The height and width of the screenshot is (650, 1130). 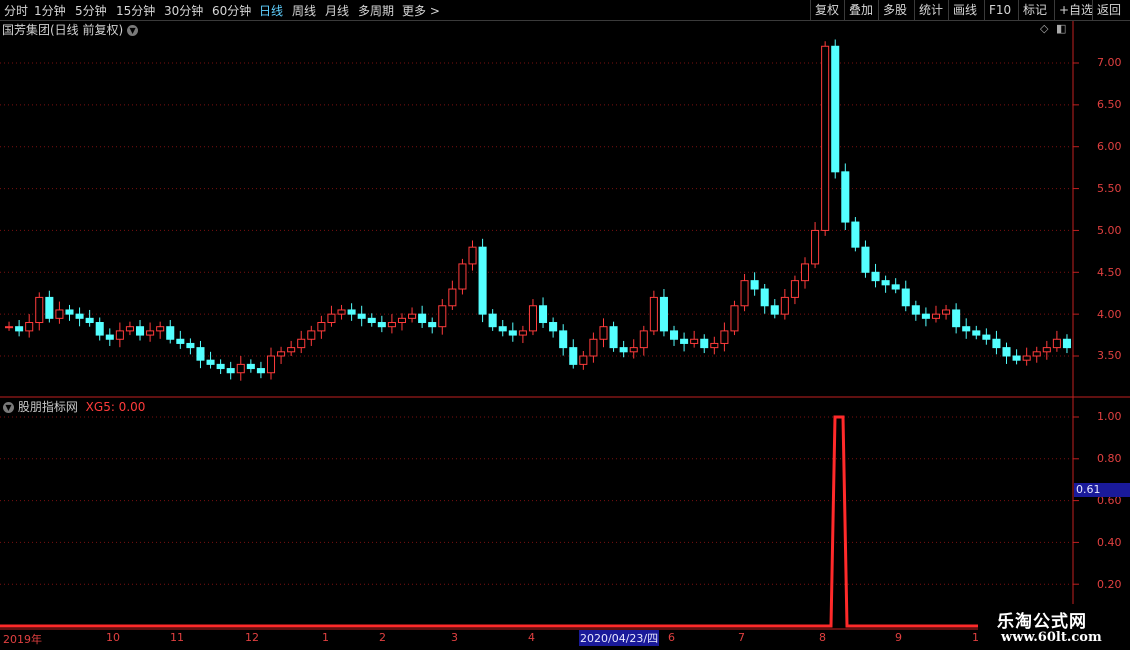 What do you see at coordinates (325, 637) in the screenshot?
I see `x-label: 1` at bounding box center [325, 637].